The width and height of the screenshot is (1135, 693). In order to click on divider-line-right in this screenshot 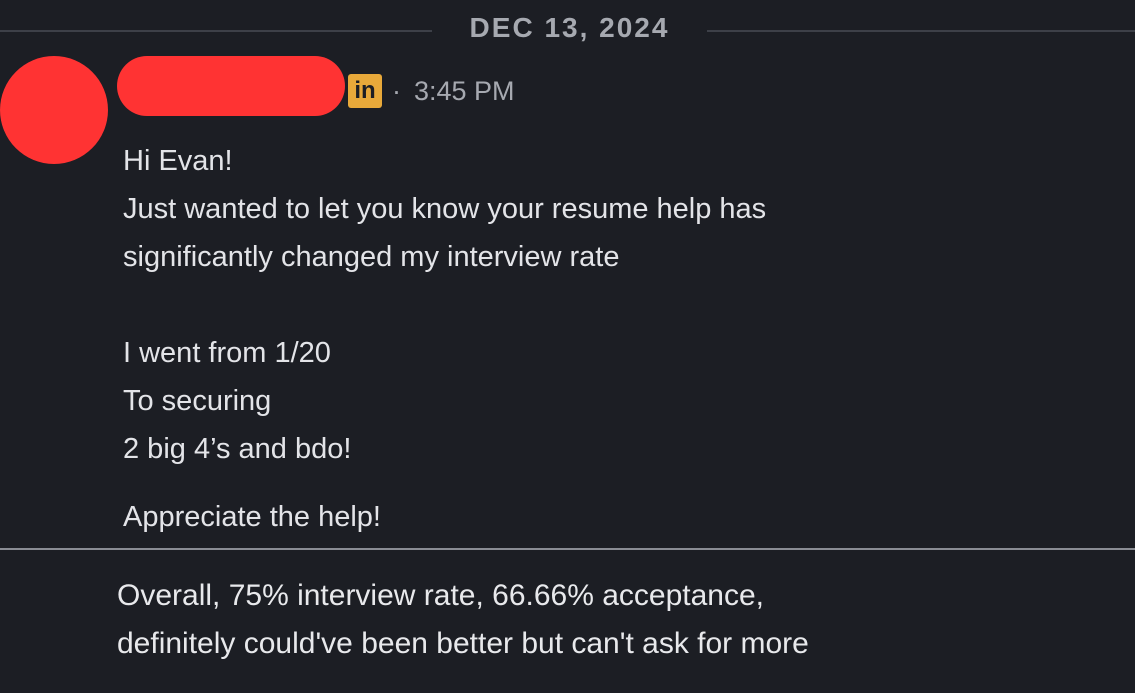, I will do `click(921, 31)`.